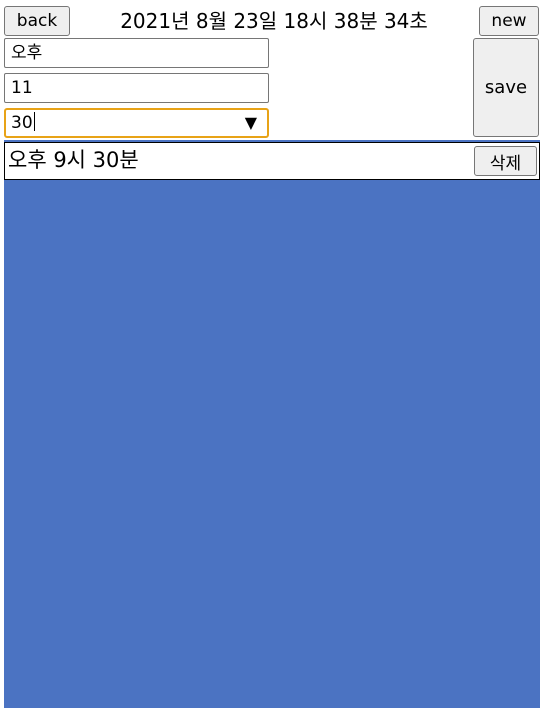 This screenshot has width=543, height=712. I want to click on ampm-input-value: 오후, so click(27, 53).